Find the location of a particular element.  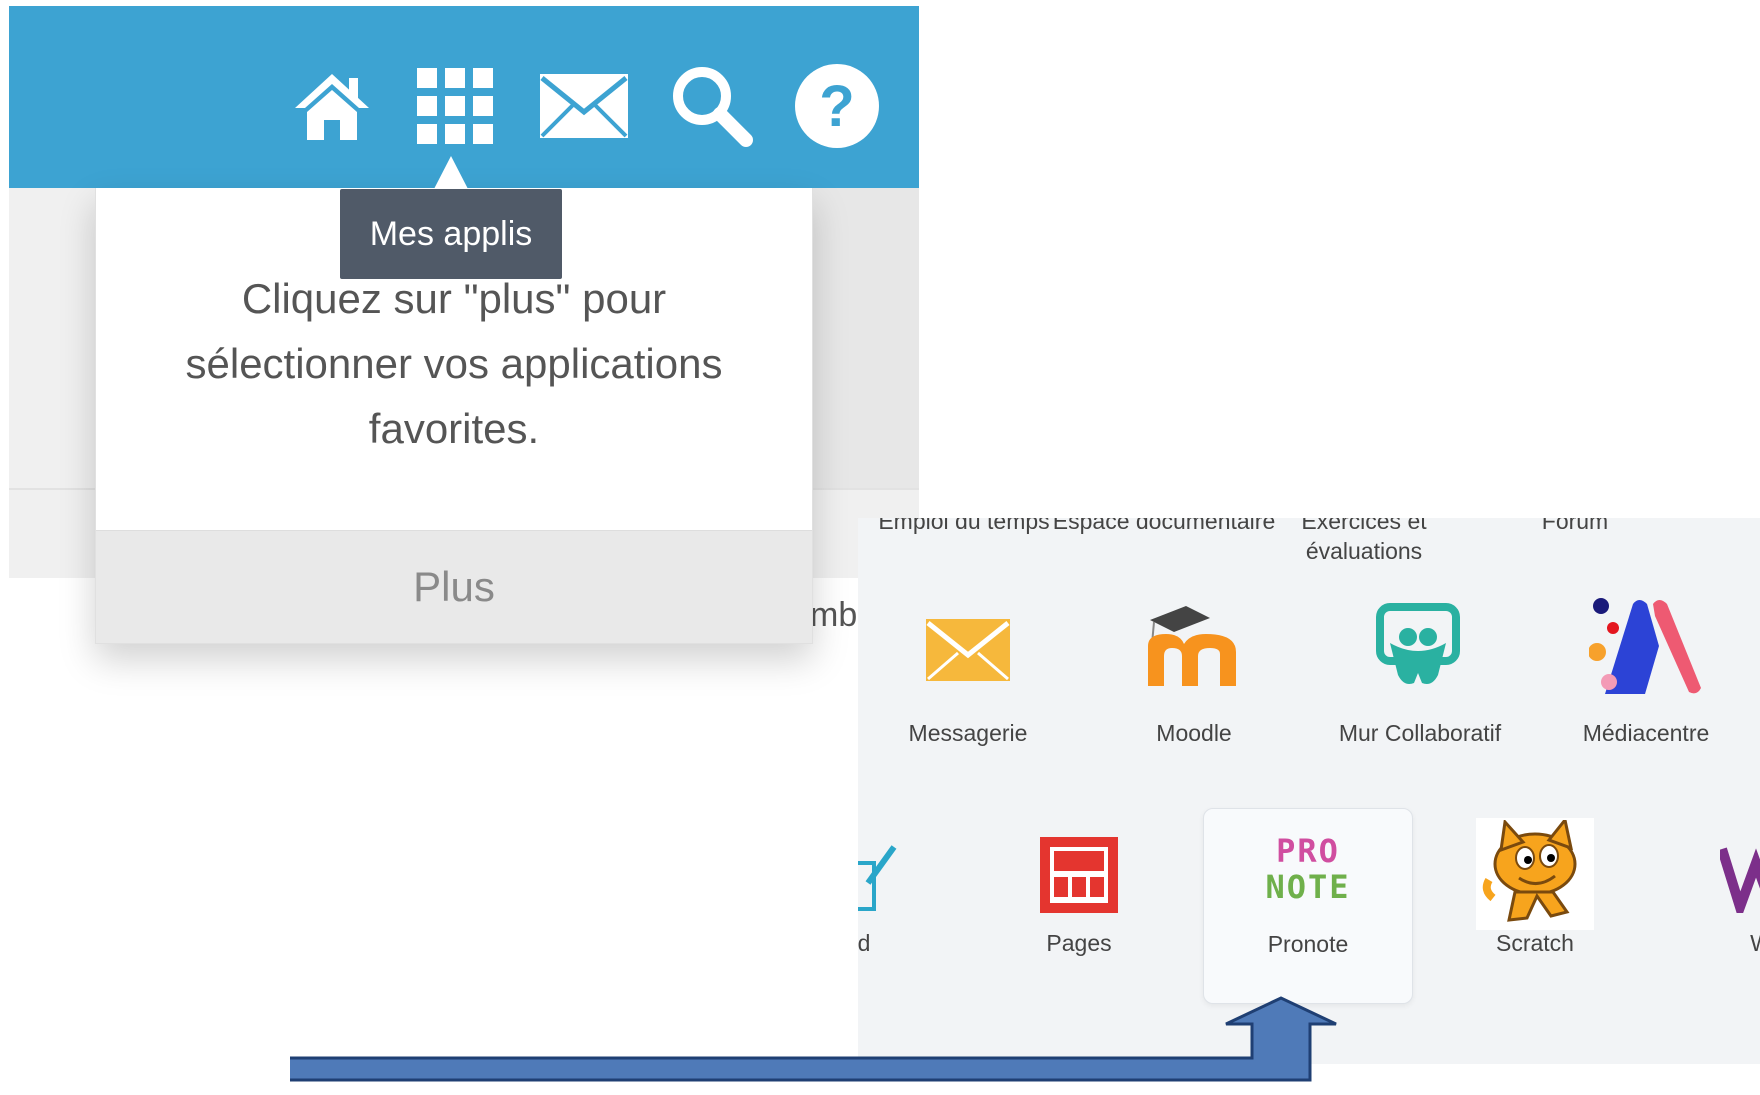

app-pages: Pages is located at coordinates (1079, 943).